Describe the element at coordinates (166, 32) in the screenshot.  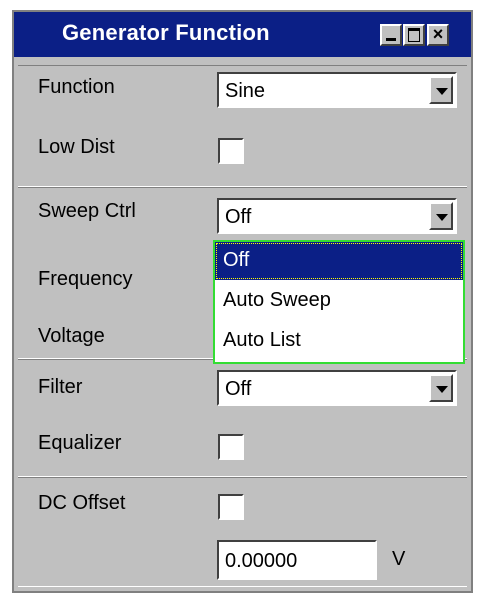
I see `window-title: Generator Function` at that location.